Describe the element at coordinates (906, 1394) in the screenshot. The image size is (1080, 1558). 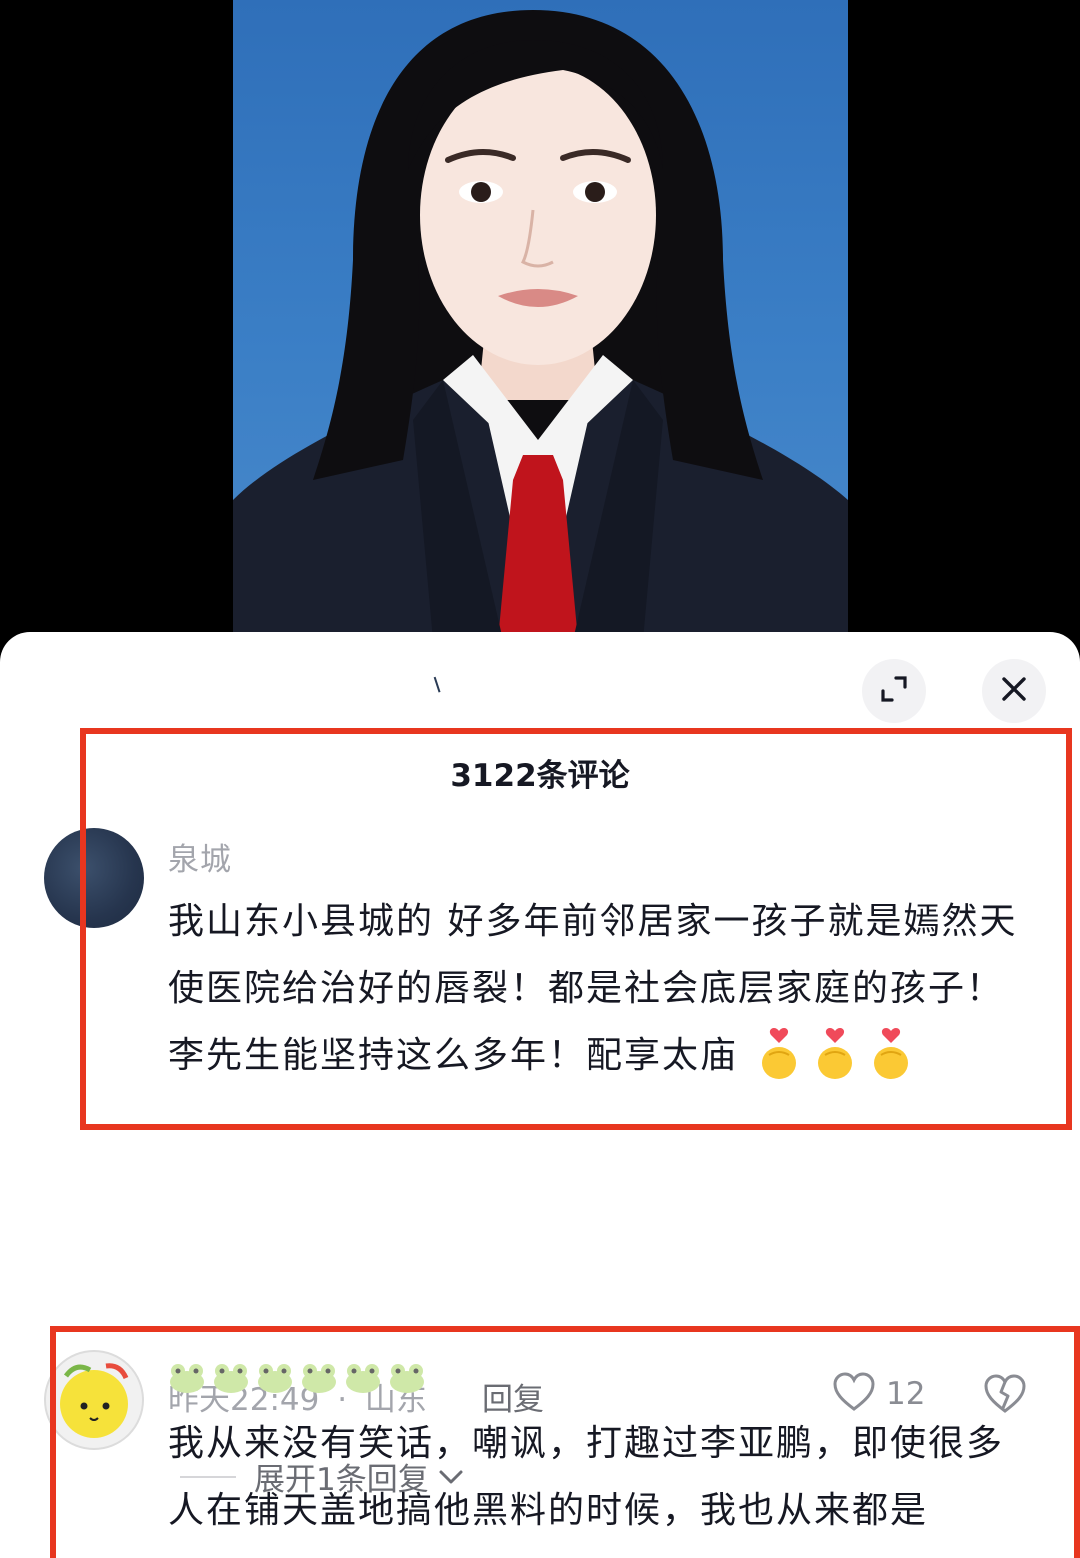
I see `like-count: 12` at that location.